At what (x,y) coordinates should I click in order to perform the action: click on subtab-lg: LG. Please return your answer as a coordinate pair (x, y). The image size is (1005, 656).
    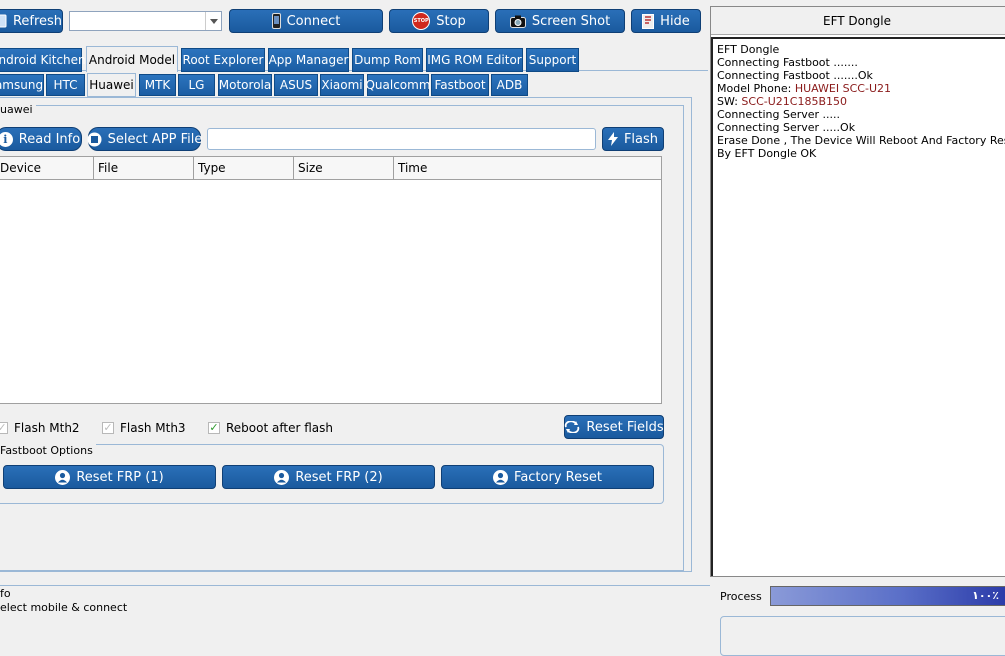
    Looking at the image, I should click on (196, 85).